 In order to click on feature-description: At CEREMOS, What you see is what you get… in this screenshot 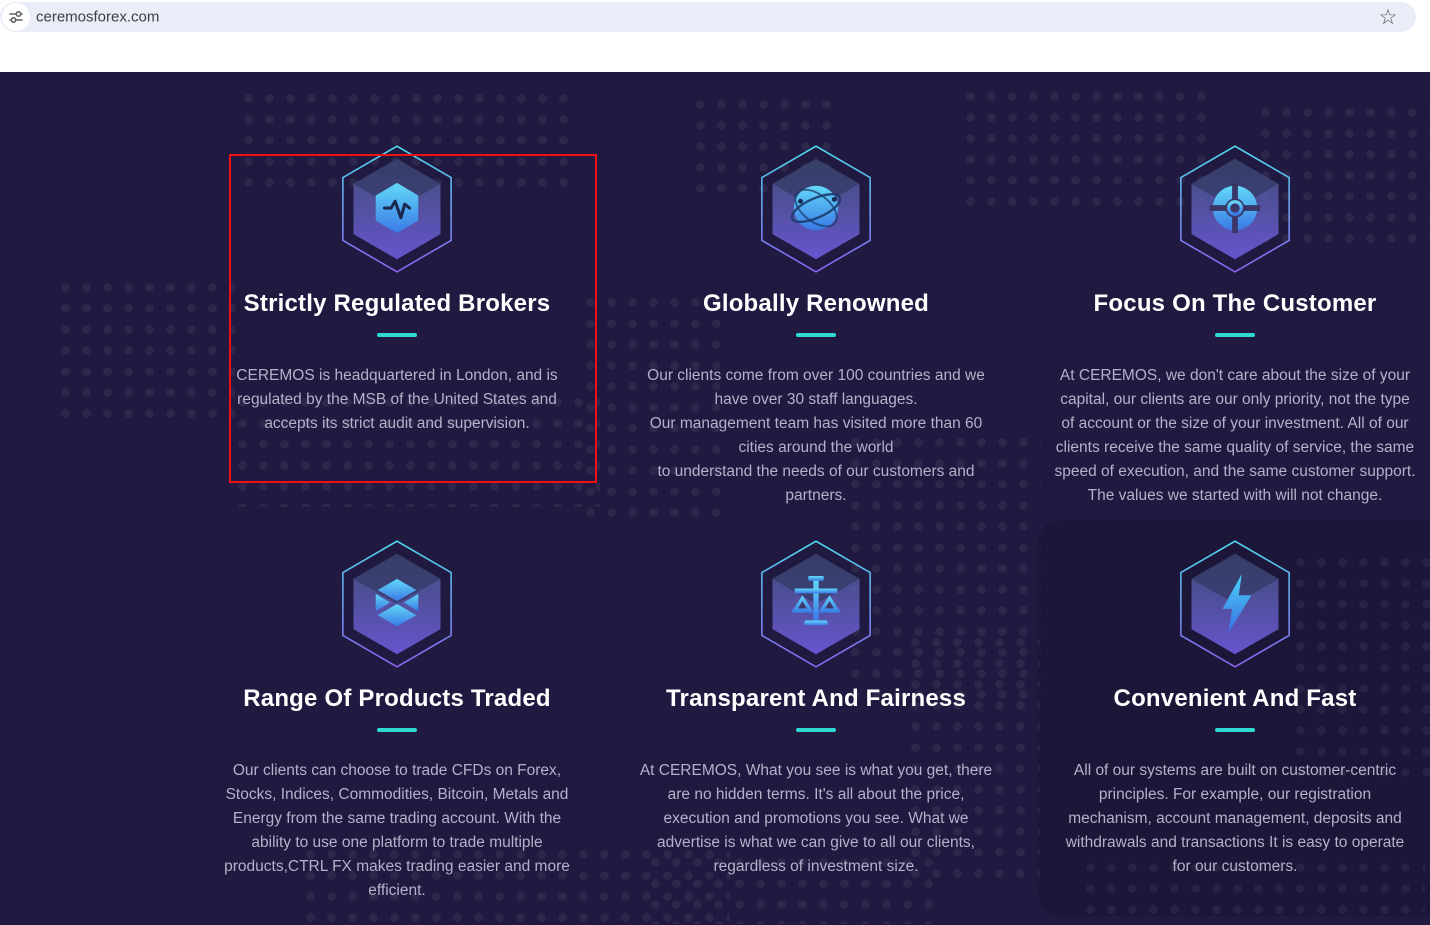, I will do `click(816, 818)`.